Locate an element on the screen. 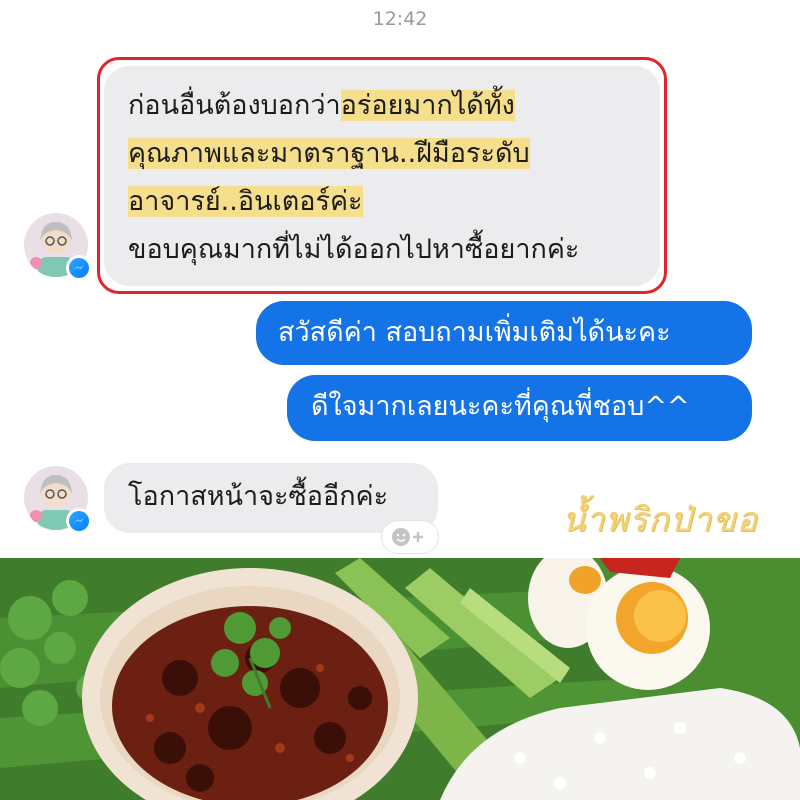 Image resolution: width=800 pixels, height=800 pixels. timestamp: 12:42 is located at coordinates (400, 19).